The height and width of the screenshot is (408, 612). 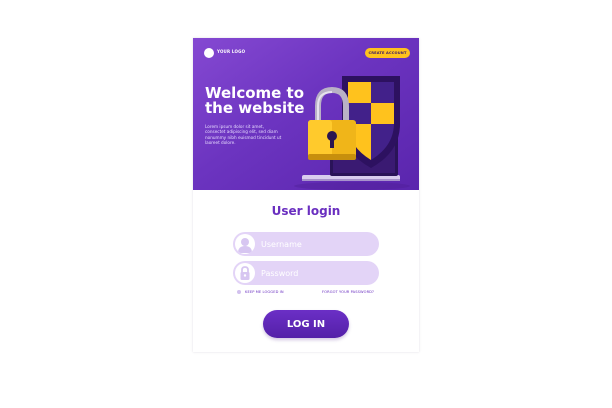 What do you see at coordinates (348, 292) in the screenshot?
I see `forgot-password-link: FORGOT YOUR PASSWORD?` at bounding box center [348, 292].